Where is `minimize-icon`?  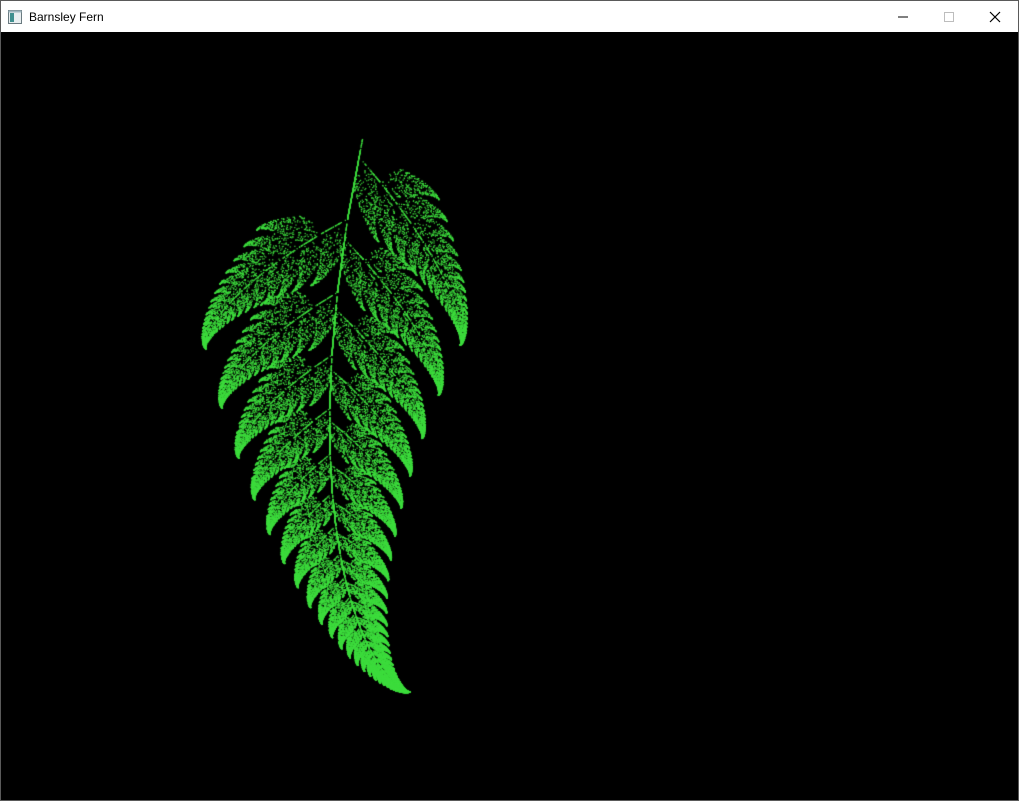 minimize-icon is located at coordinates (903, 16).